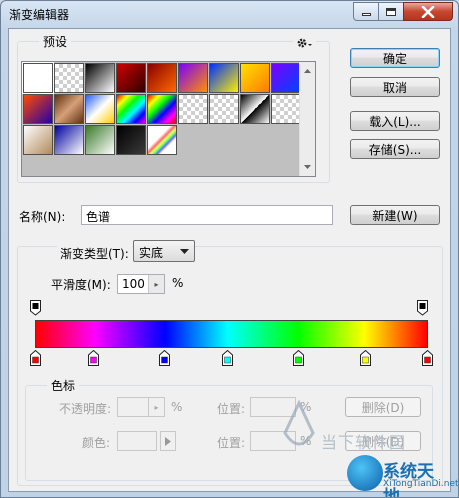 This screenshot has width=459, height=498. I want to click on opacity-location-unit: %, so click(306, 407).